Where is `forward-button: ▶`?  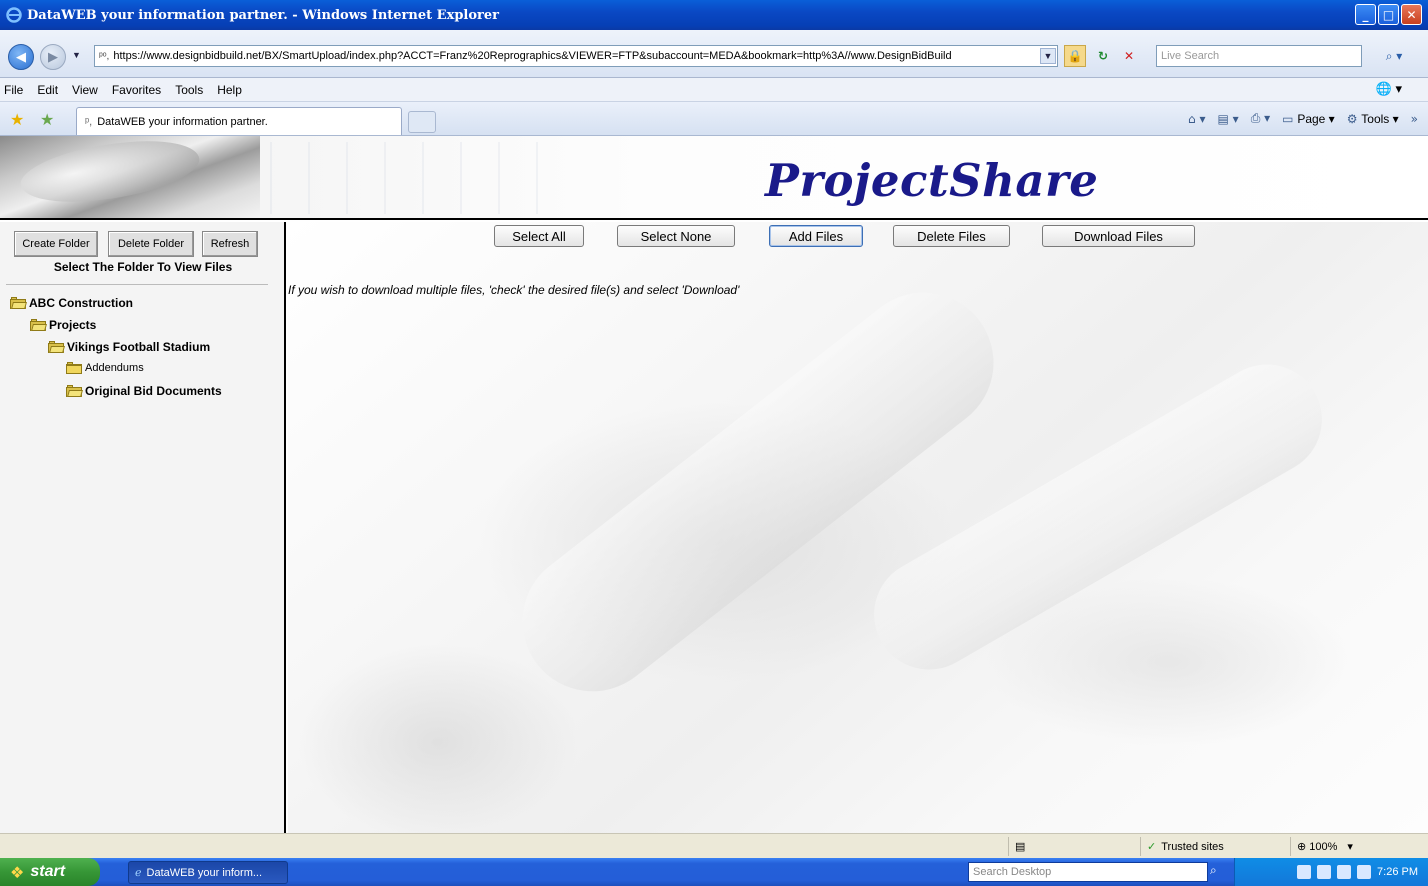 forward-button: ▶ is located at coordinates (53, 57).